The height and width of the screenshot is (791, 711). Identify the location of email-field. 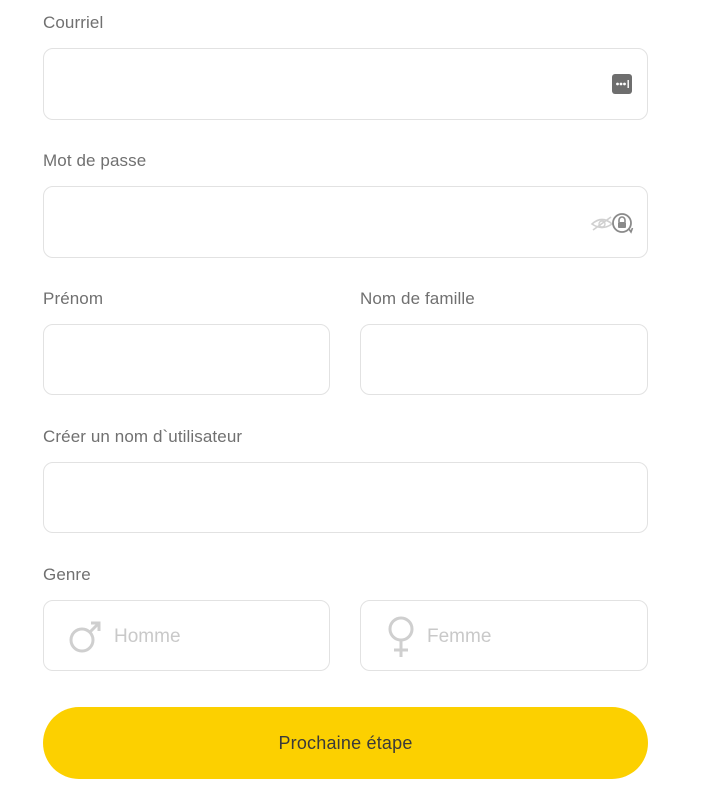
(345, 84).